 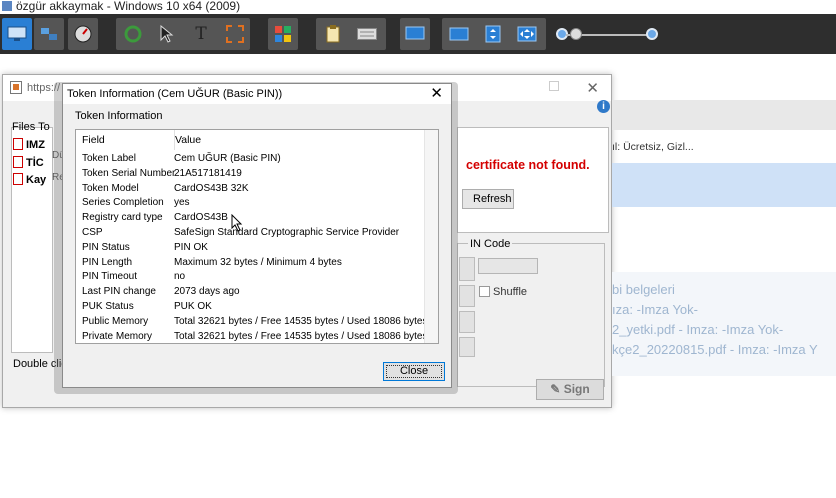 What do you see at coordinates (123, 203) in the screenshot?
I see `row-field: Series Completion` at bounding box center [123, 203].